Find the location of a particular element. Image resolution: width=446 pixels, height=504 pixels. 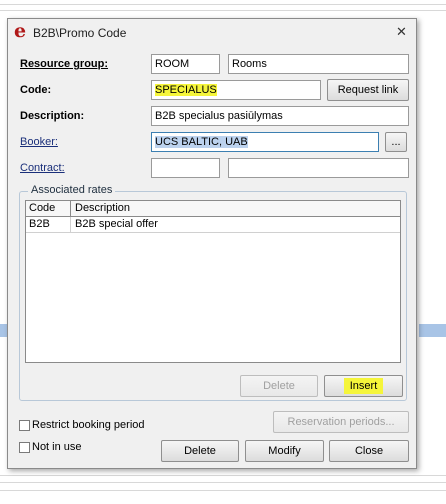

not-in-use-label: Not in use is located at coordinates (57, 447).